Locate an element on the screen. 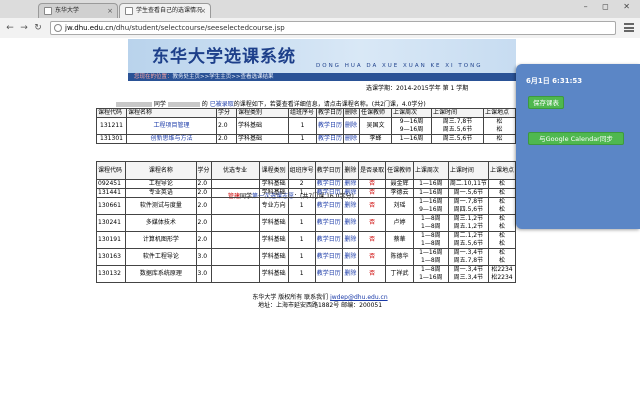  room-line: 松2234 is located at coordinates (502, 270).